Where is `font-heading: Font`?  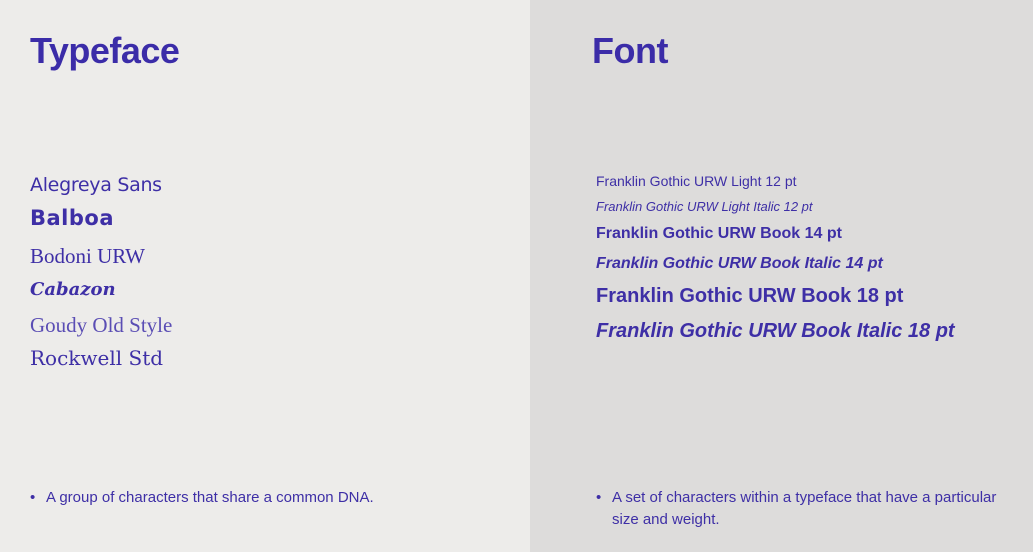 font-heading: Font is located at coordinates (630, 50).